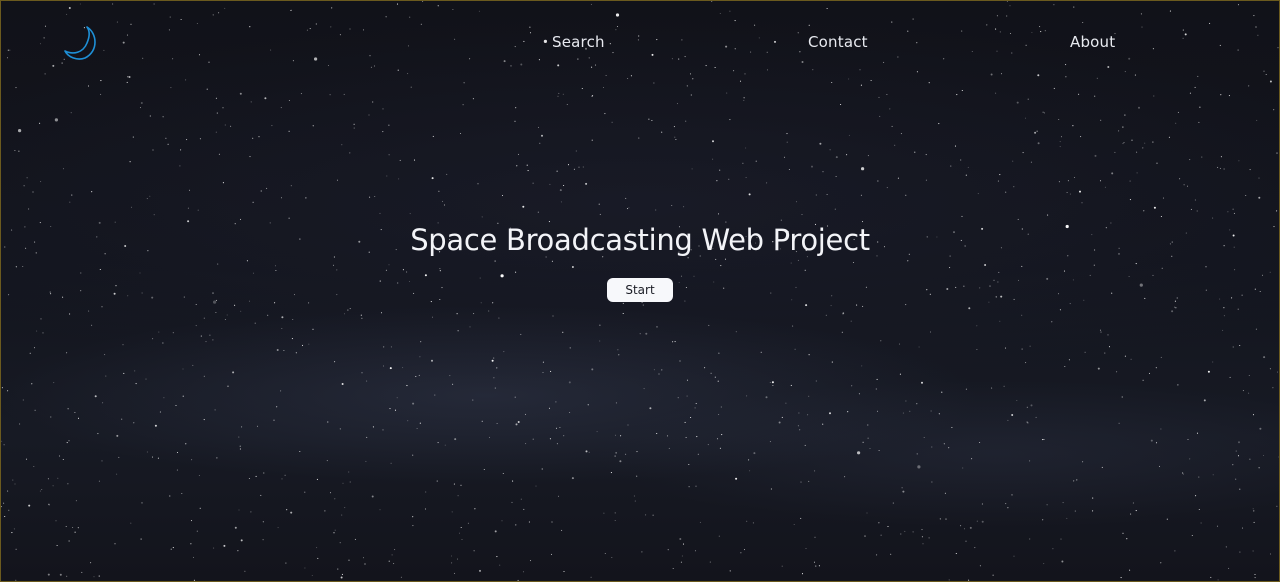 The image size is (1280, 582). I want to click on nav-about-link: About, so click(1092, 42).